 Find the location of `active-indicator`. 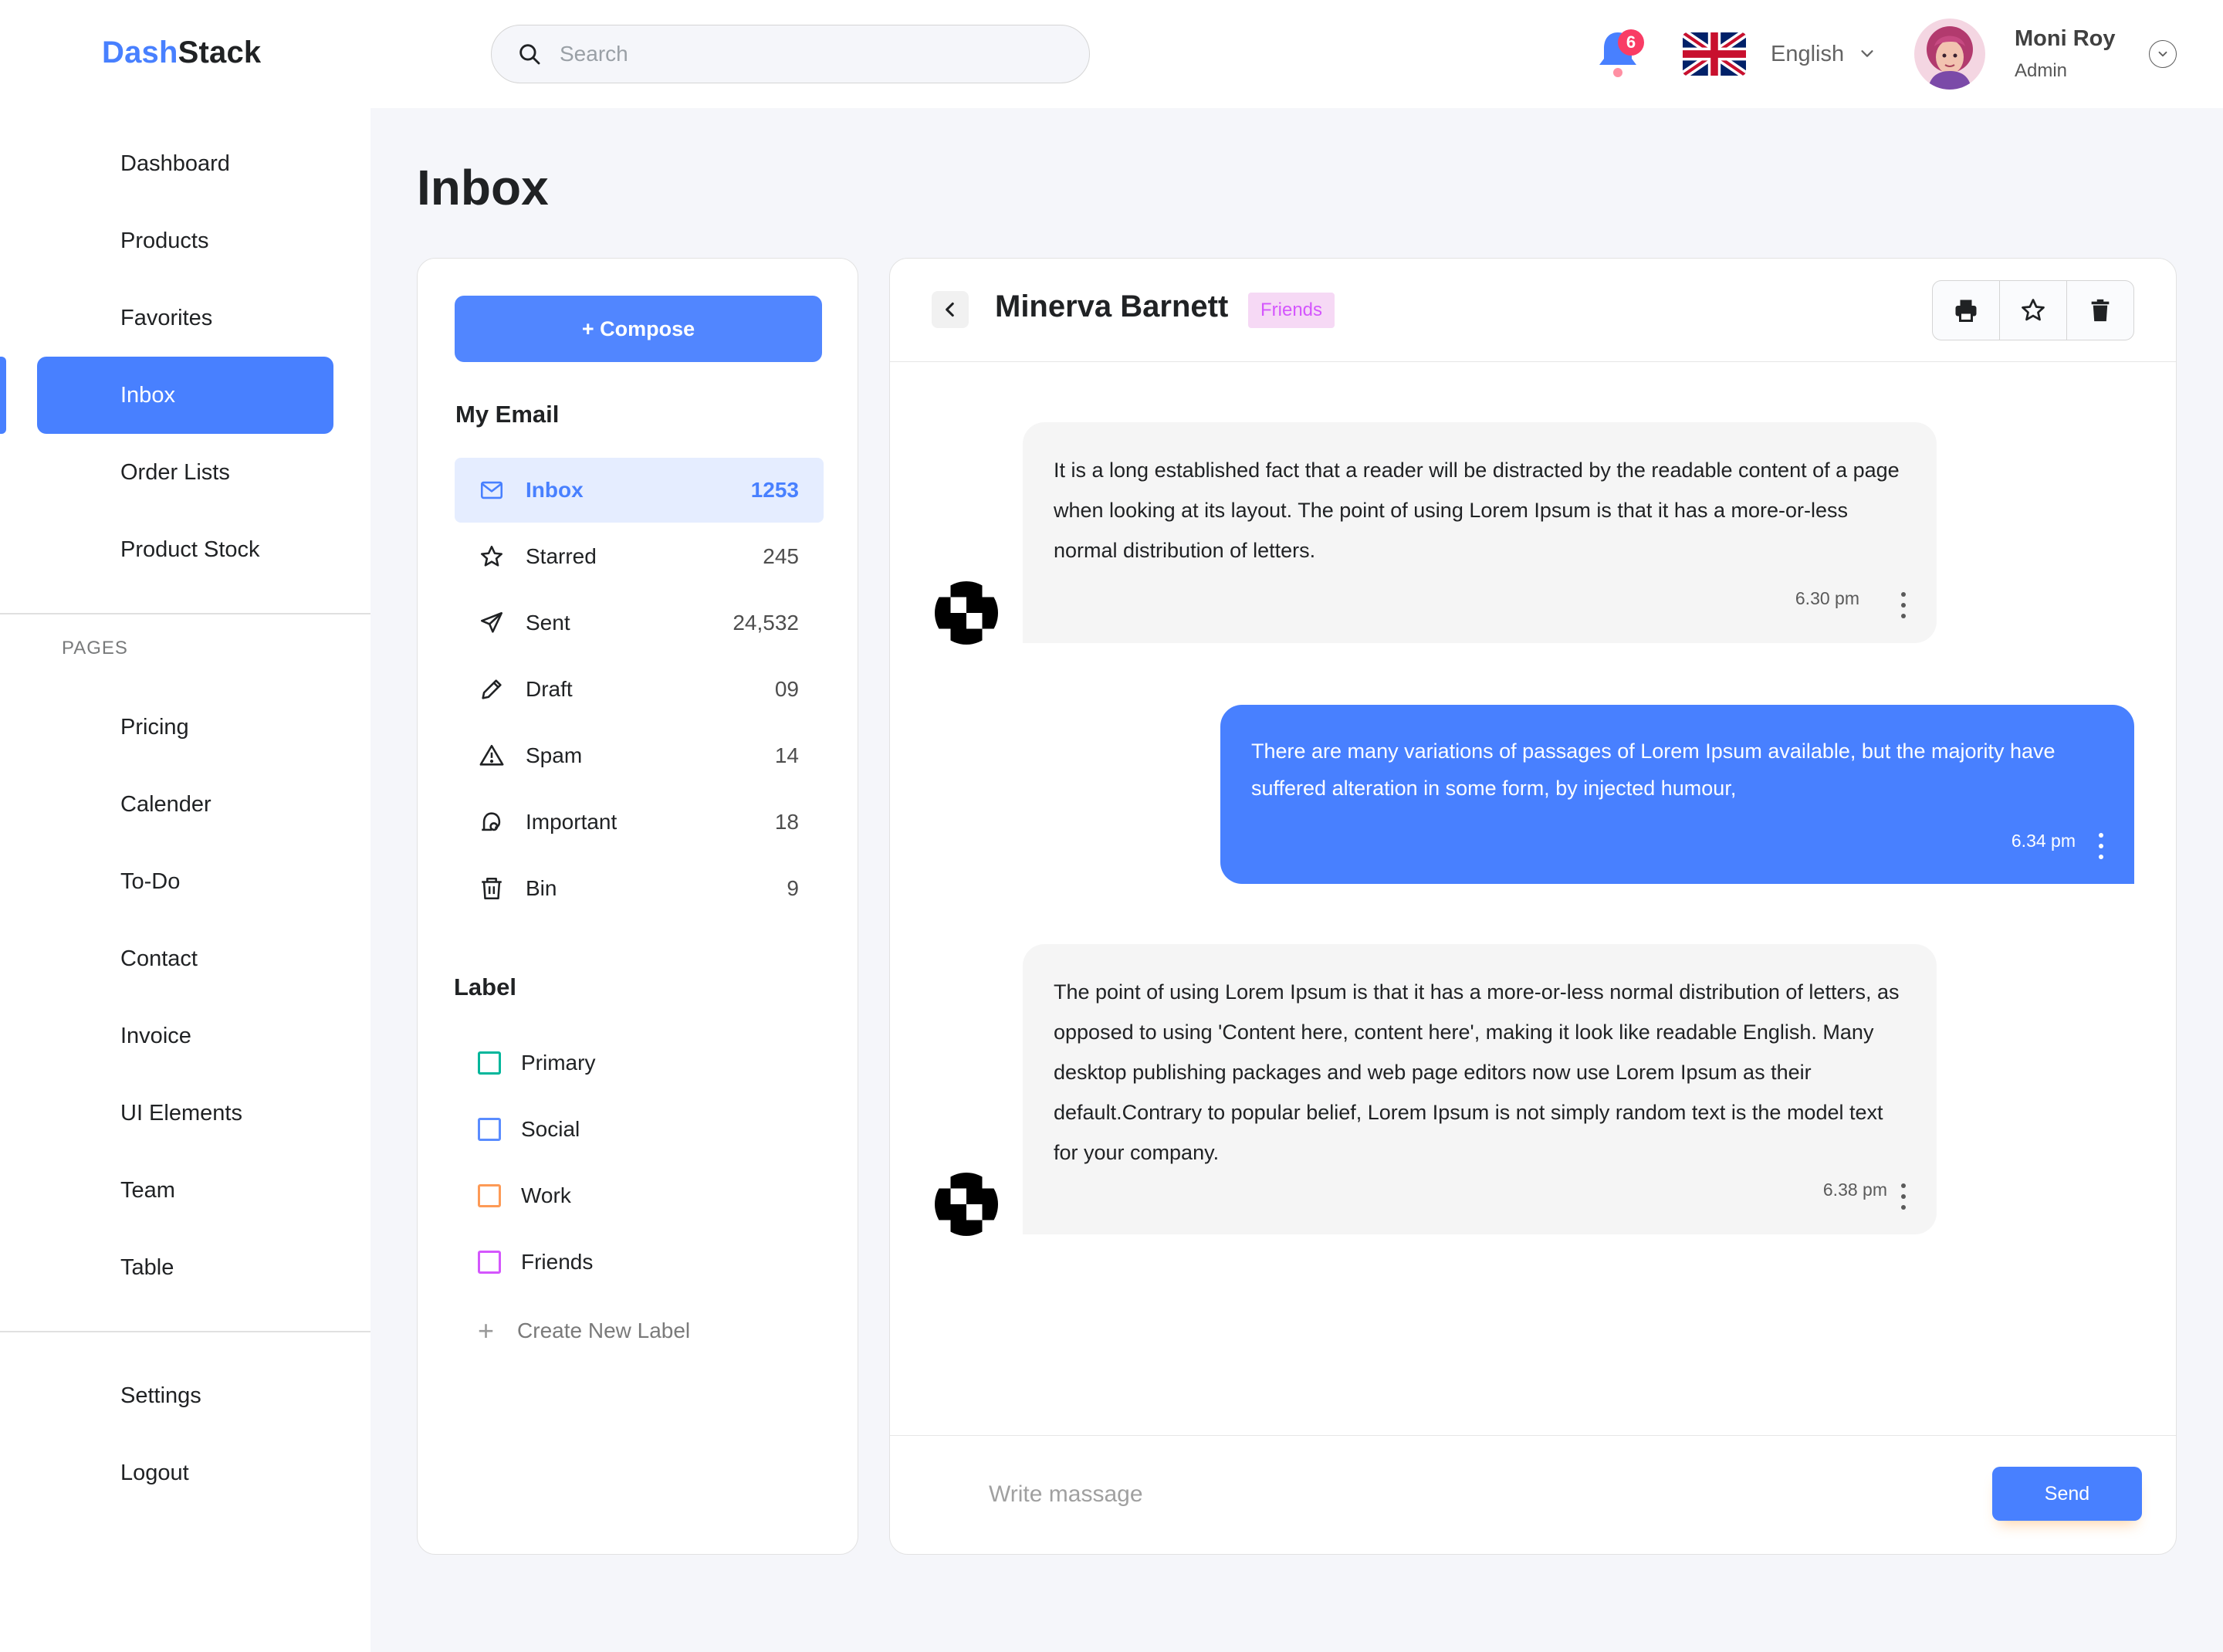

active-indicator is located at coordinates (3, 395).